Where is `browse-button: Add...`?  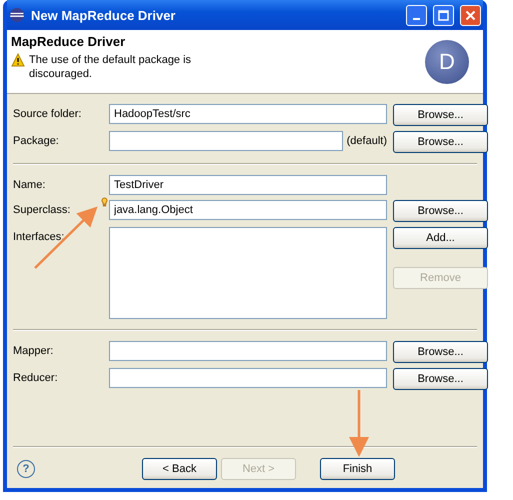 browse-button: Add... is located at coordinates (440, 238).